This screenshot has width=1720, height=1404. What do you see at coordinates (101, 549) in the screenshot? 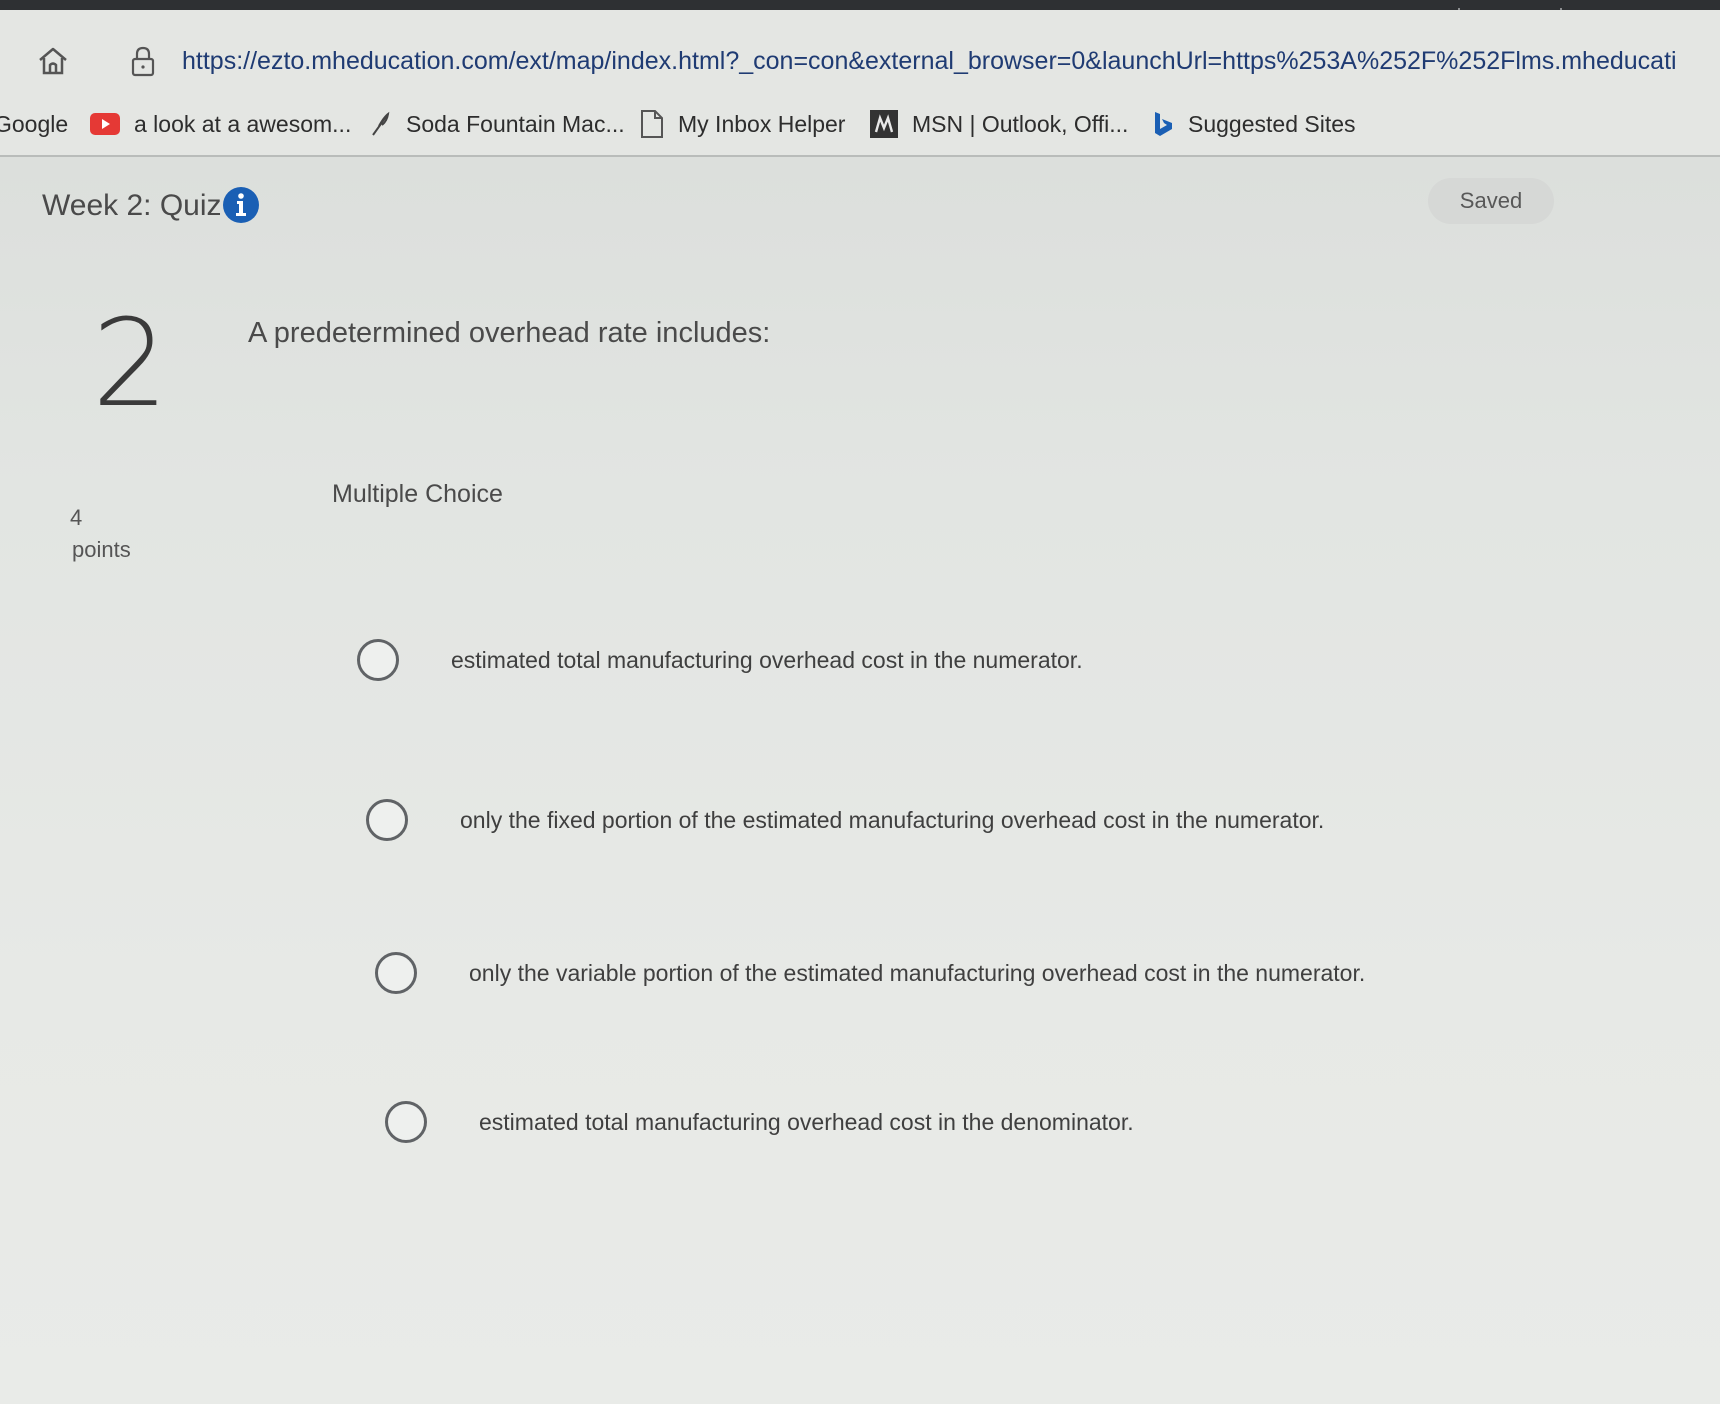
I see `points-label: points` at bounding box center [101, 549].